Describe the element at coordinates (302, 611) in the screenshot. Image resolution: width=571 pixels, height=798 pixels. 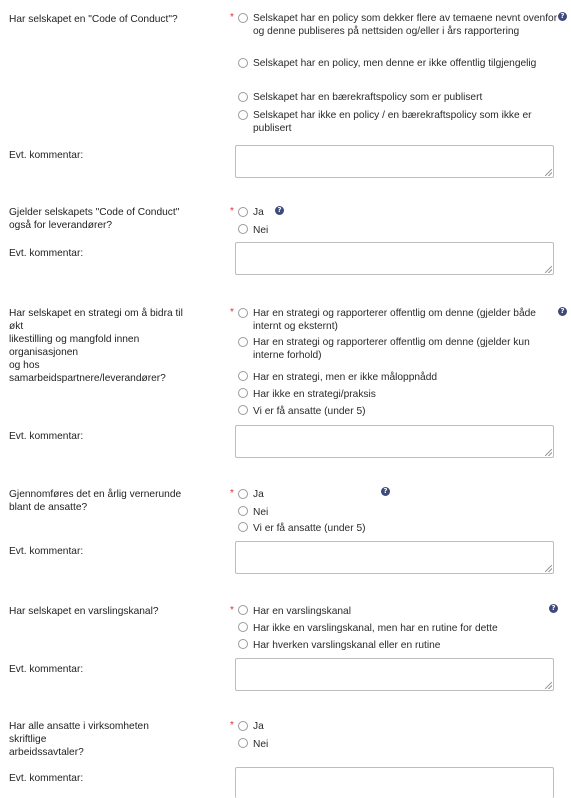
I see `option-label: Har en varslingskanal` at that location.